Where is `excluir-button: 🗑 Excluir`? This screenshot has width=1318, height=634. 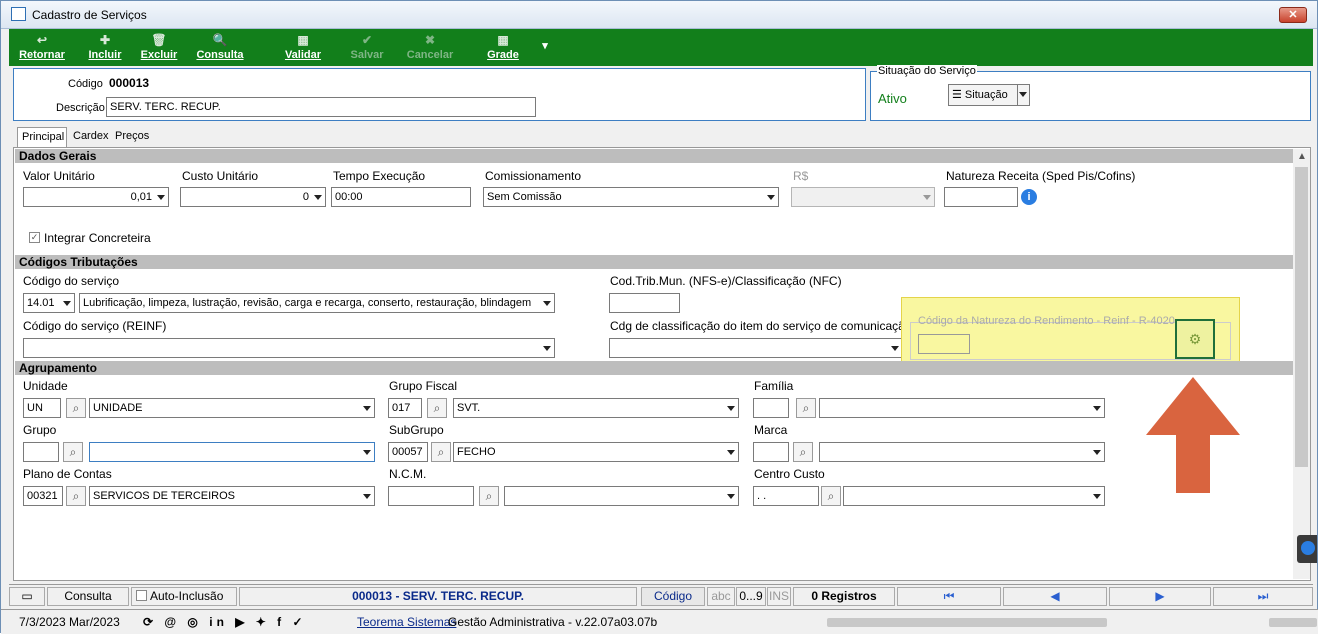
excluir-button: 🗑 Excluir is located at coordinates (159, 46).